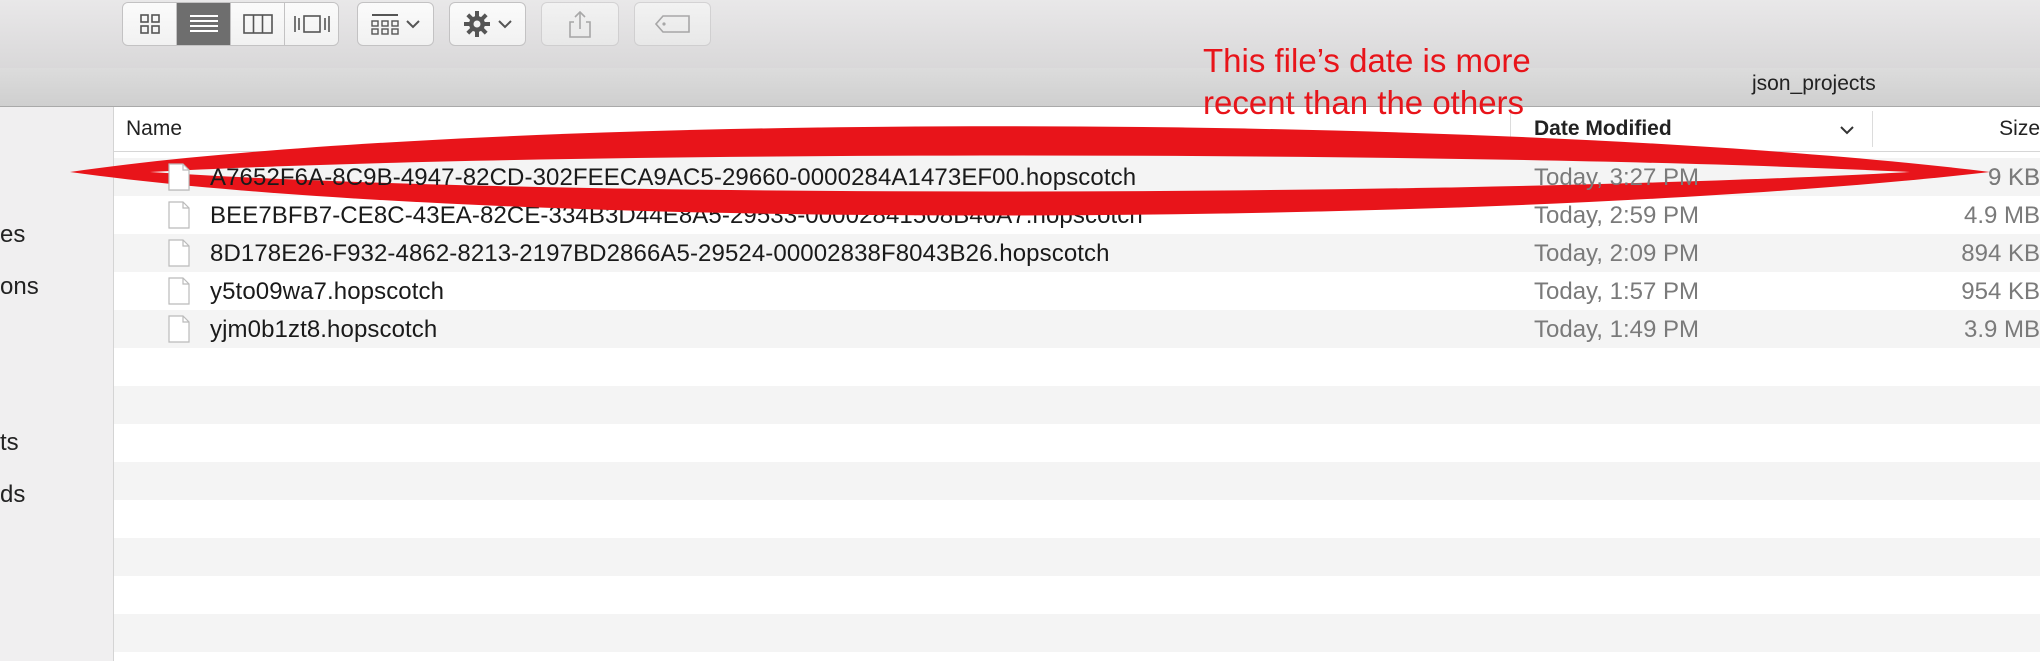 The image size is (2040, 661). I want to click on sidebar-item: ds, so click(12, 495).